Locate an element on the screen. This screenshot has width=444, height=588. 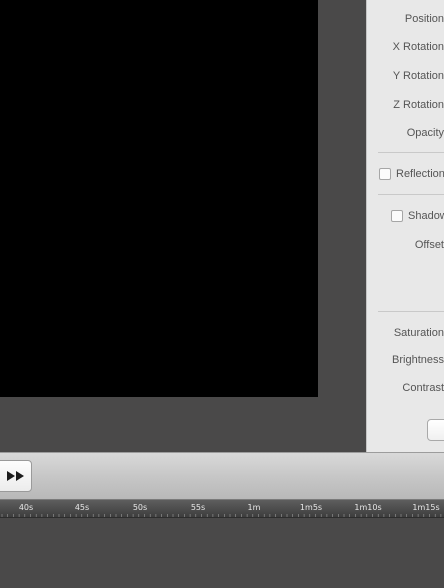
shadow-checkbox is located at coordinates (397, 216).